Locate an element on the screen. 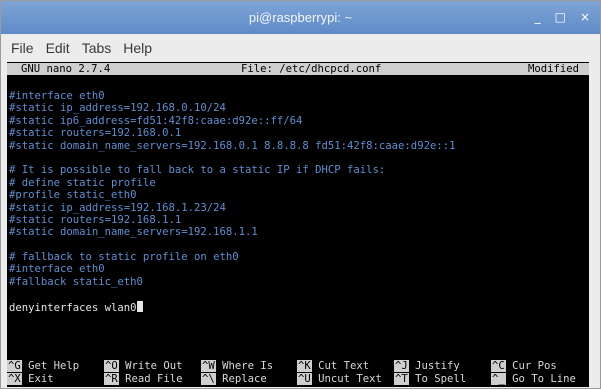 Image resolution: width=601 pixels, height=389 pixels. shortcut-get-help: ^G Get Help is located at coordinates (43, 366).